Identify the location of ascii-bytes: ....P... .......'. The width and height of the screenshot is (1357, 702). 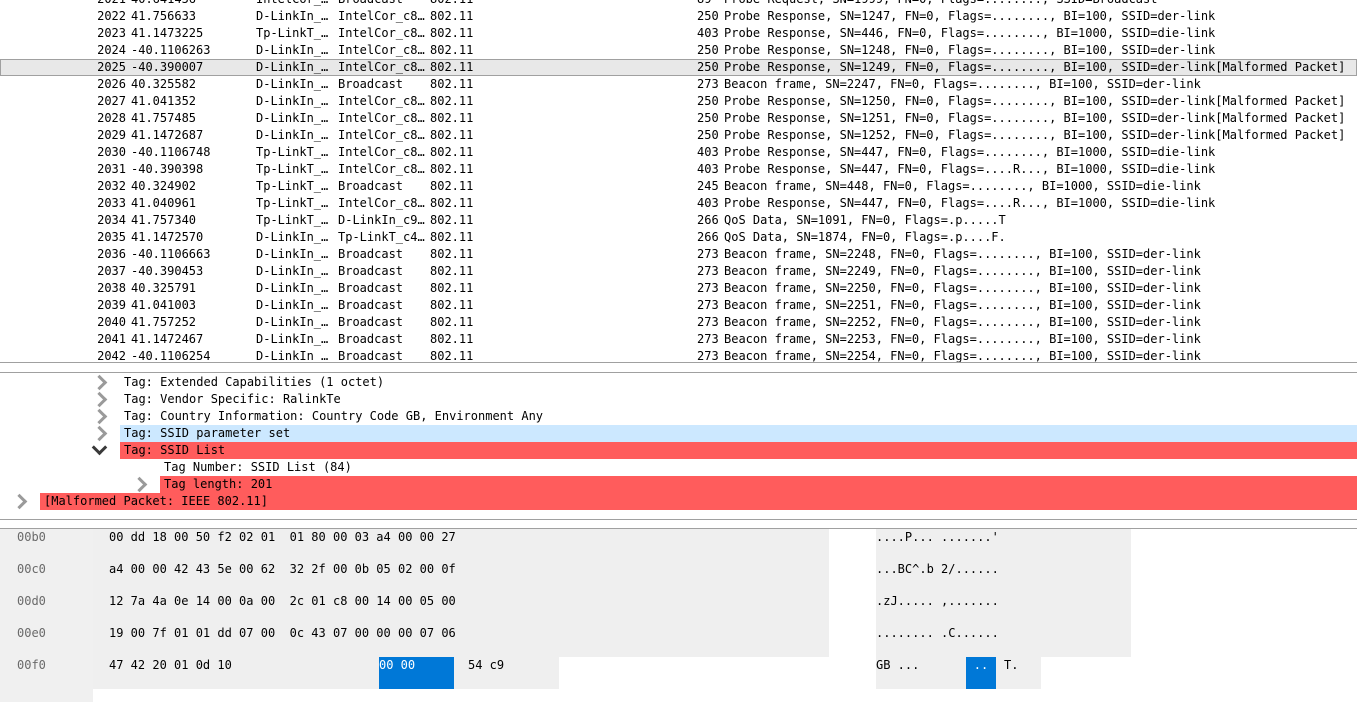
(937, 537).